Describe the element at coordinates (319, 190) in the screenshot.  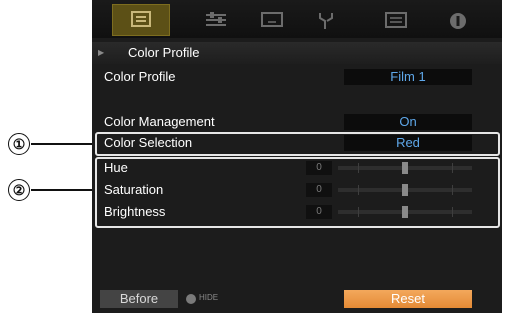
I see `saturation-value: 0` at that location.